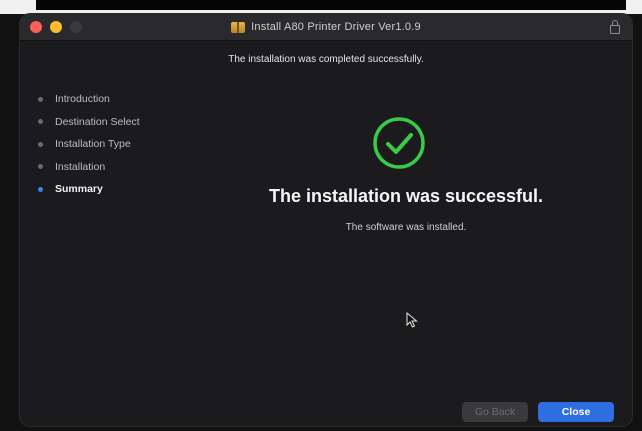  I want to click on step-destination-select: Destination Select, so click(112, 122).